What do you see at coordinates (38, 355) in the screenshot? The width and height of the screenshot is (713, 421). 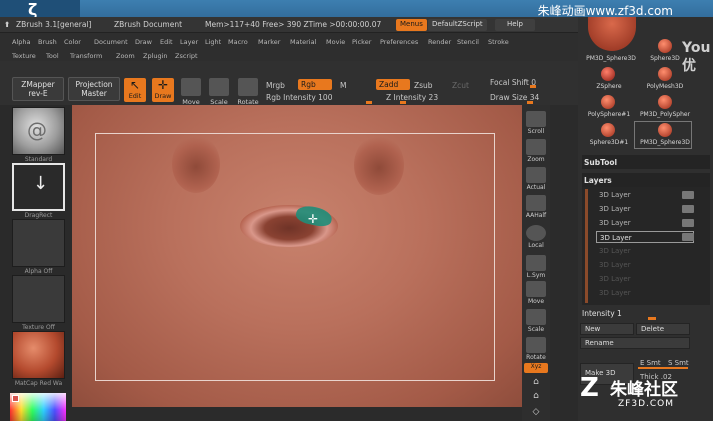 I see `material-thumbnail` at bounding box center [38, 355].